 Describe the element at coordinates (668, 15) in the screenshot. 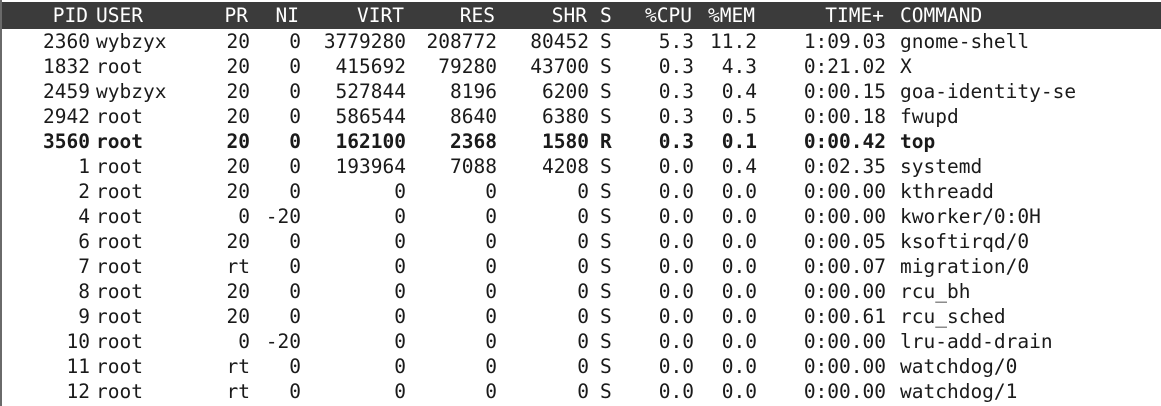

I see `column-header-cpu: %CPU` at that location.